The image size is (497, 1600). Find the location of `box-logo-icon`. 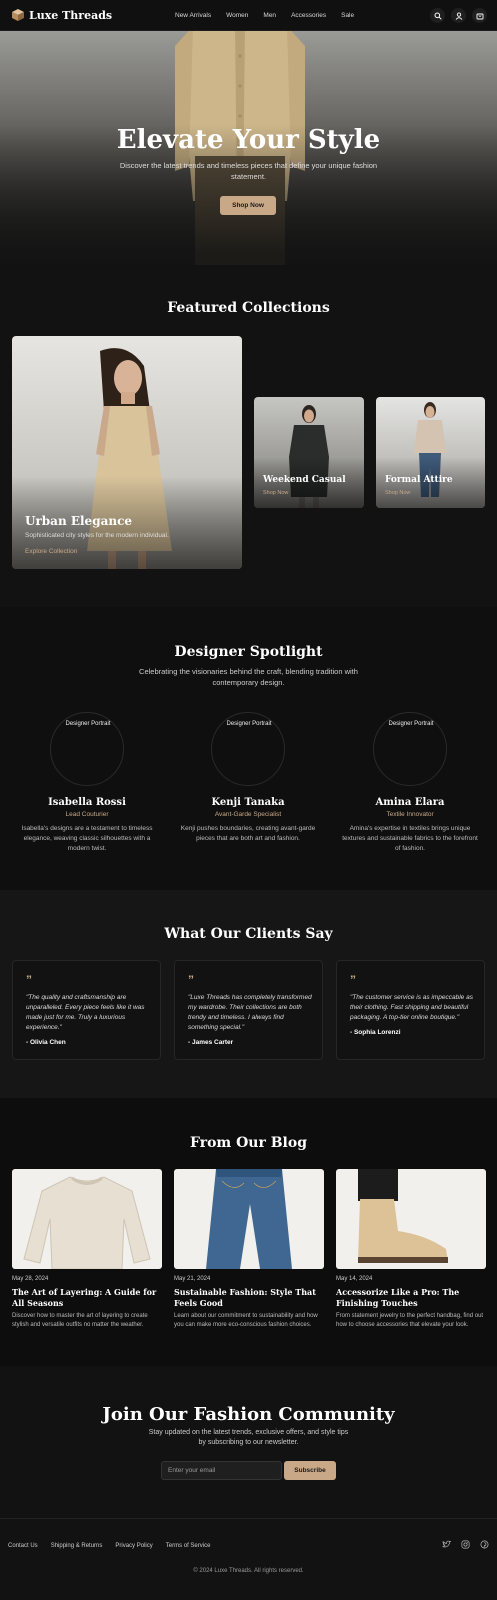

box-logo-icon is located at coordinates (18, 15).